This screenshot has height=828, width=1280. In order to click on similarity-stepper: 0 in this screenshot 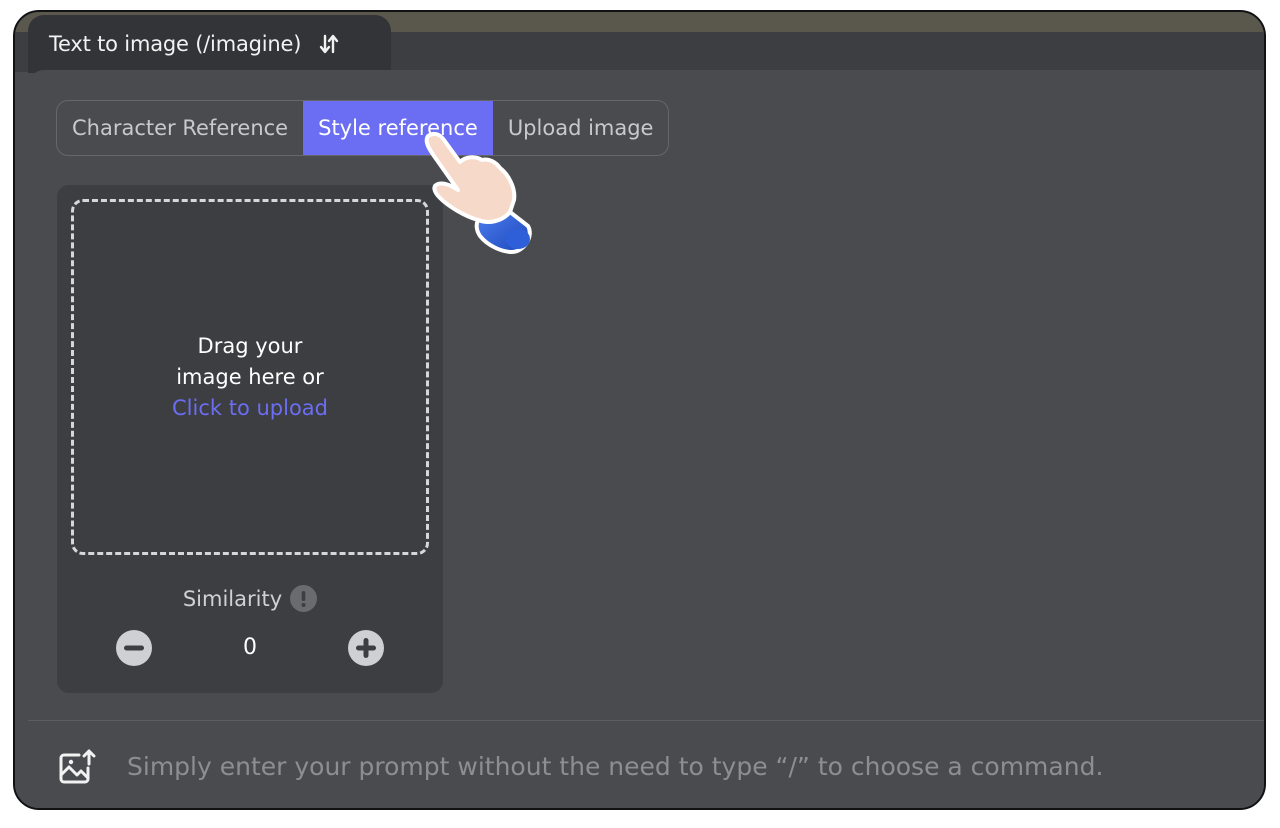, I will do `click(250, 648)`.